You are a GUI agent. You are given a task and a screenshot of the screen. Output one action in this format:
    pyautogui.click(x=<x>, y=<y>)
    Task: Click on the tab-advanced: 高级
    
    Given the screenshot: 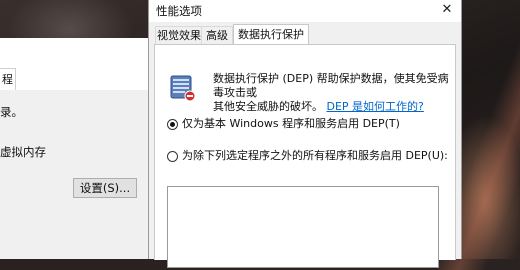 What is the action you would take?
    pyautogui.click(x=217, y=35)
    